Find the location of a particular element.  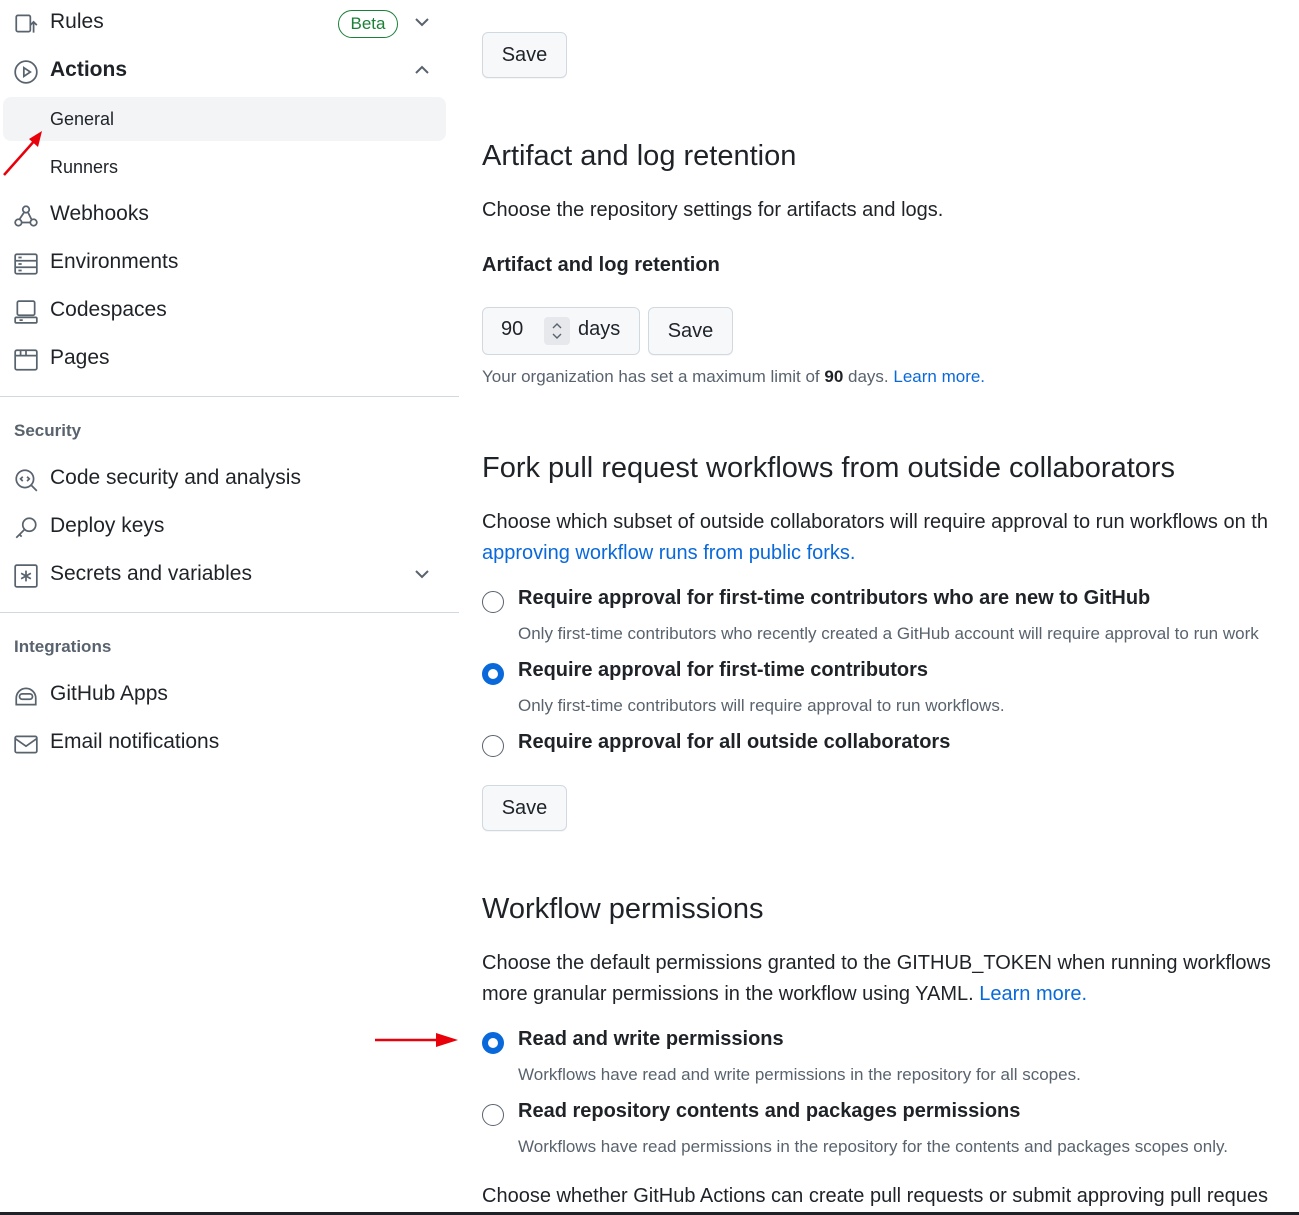

sidebar-item-label: Secrets and variables is located at coordinates (151, 573).